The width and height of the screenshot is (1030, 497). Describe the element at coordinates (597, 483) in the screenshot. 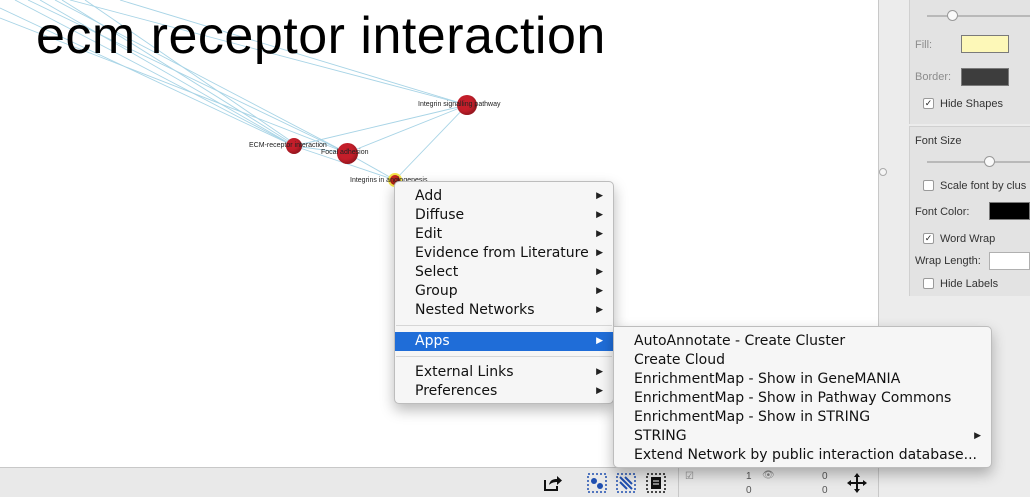

I see `select-nodes-icon` at that location.